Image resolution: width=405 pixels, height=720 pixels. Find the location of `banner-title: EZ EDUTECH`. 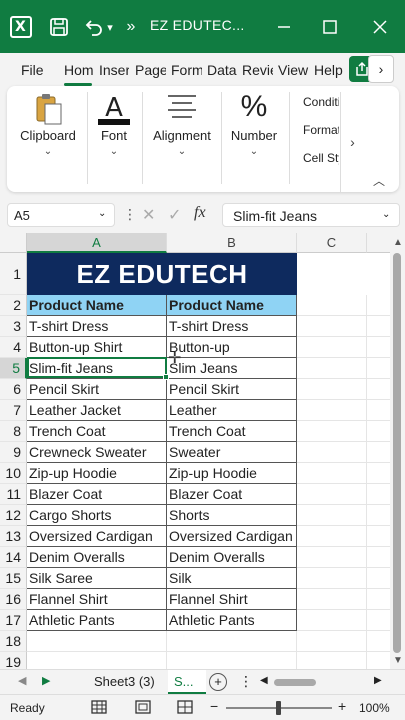

banner-title: EZ EDUTECH is located at coordinates (162, 274).